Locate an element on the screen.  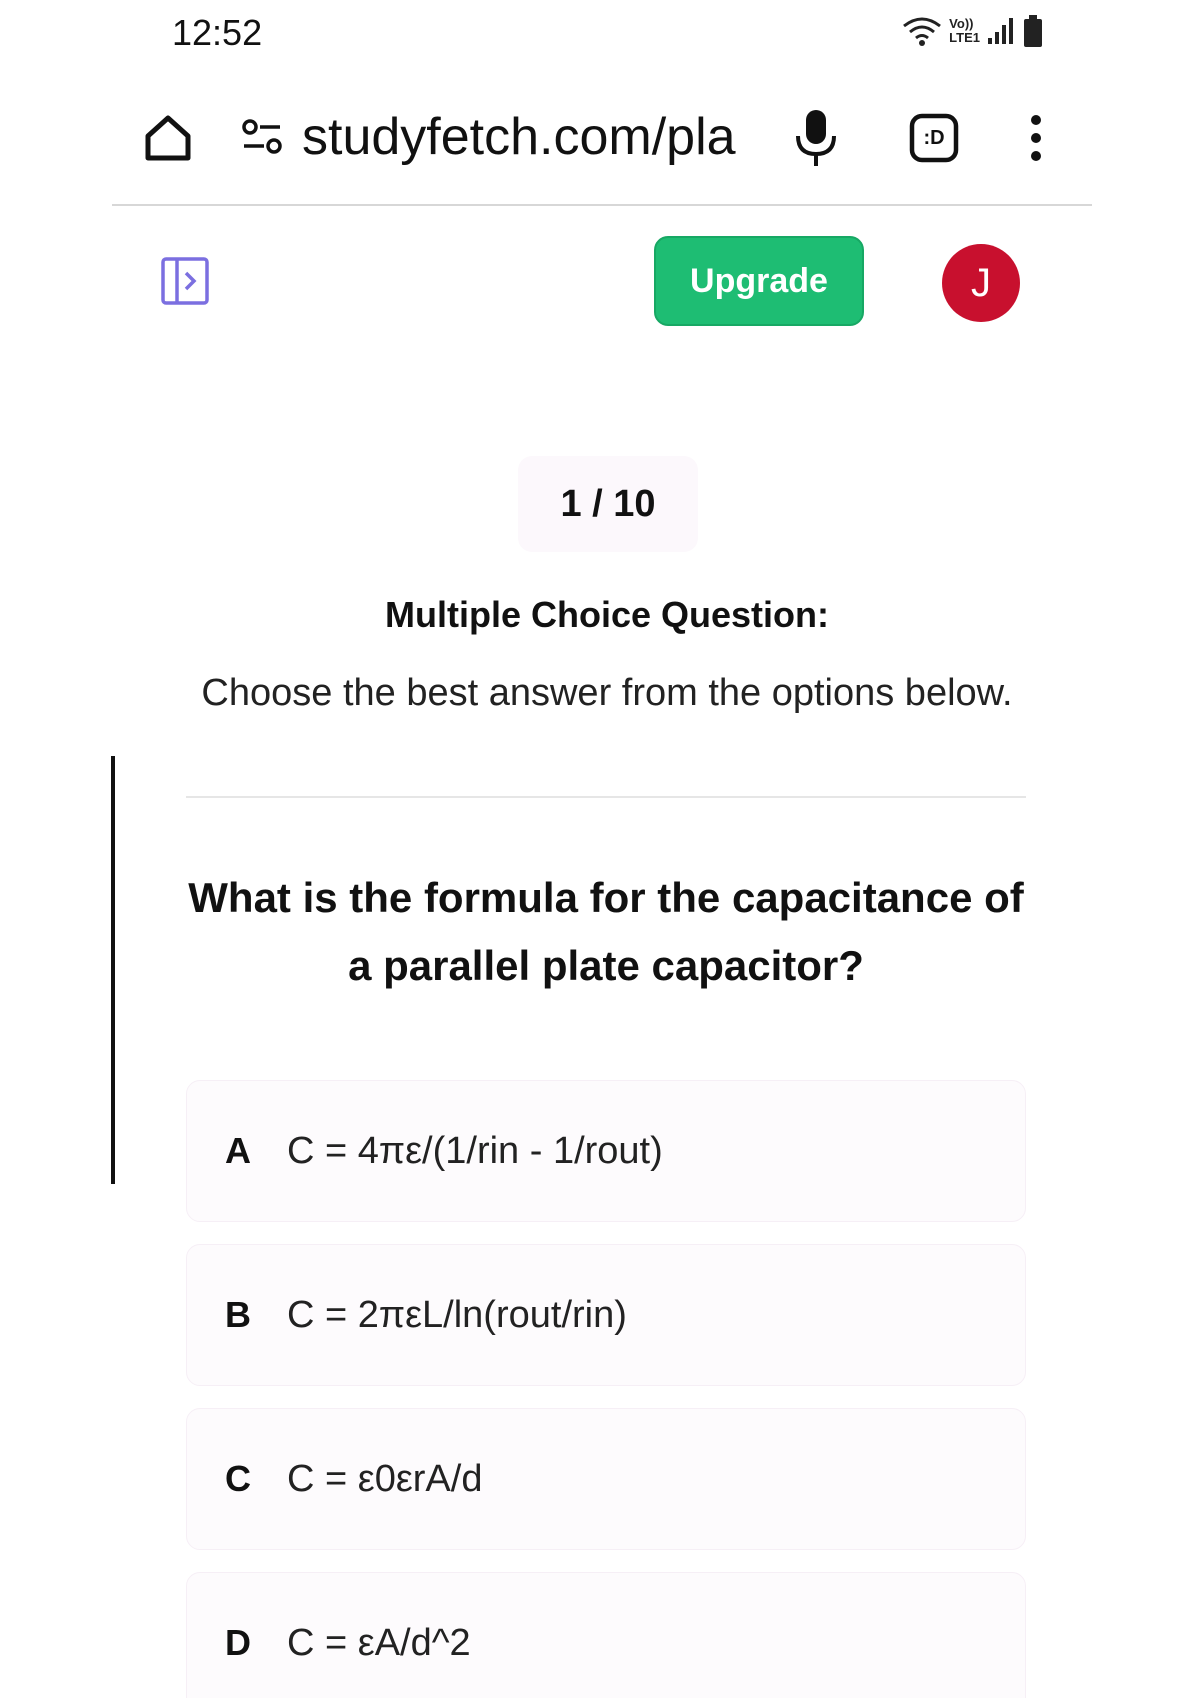
site-info-button is located at coordinates (262, 138).